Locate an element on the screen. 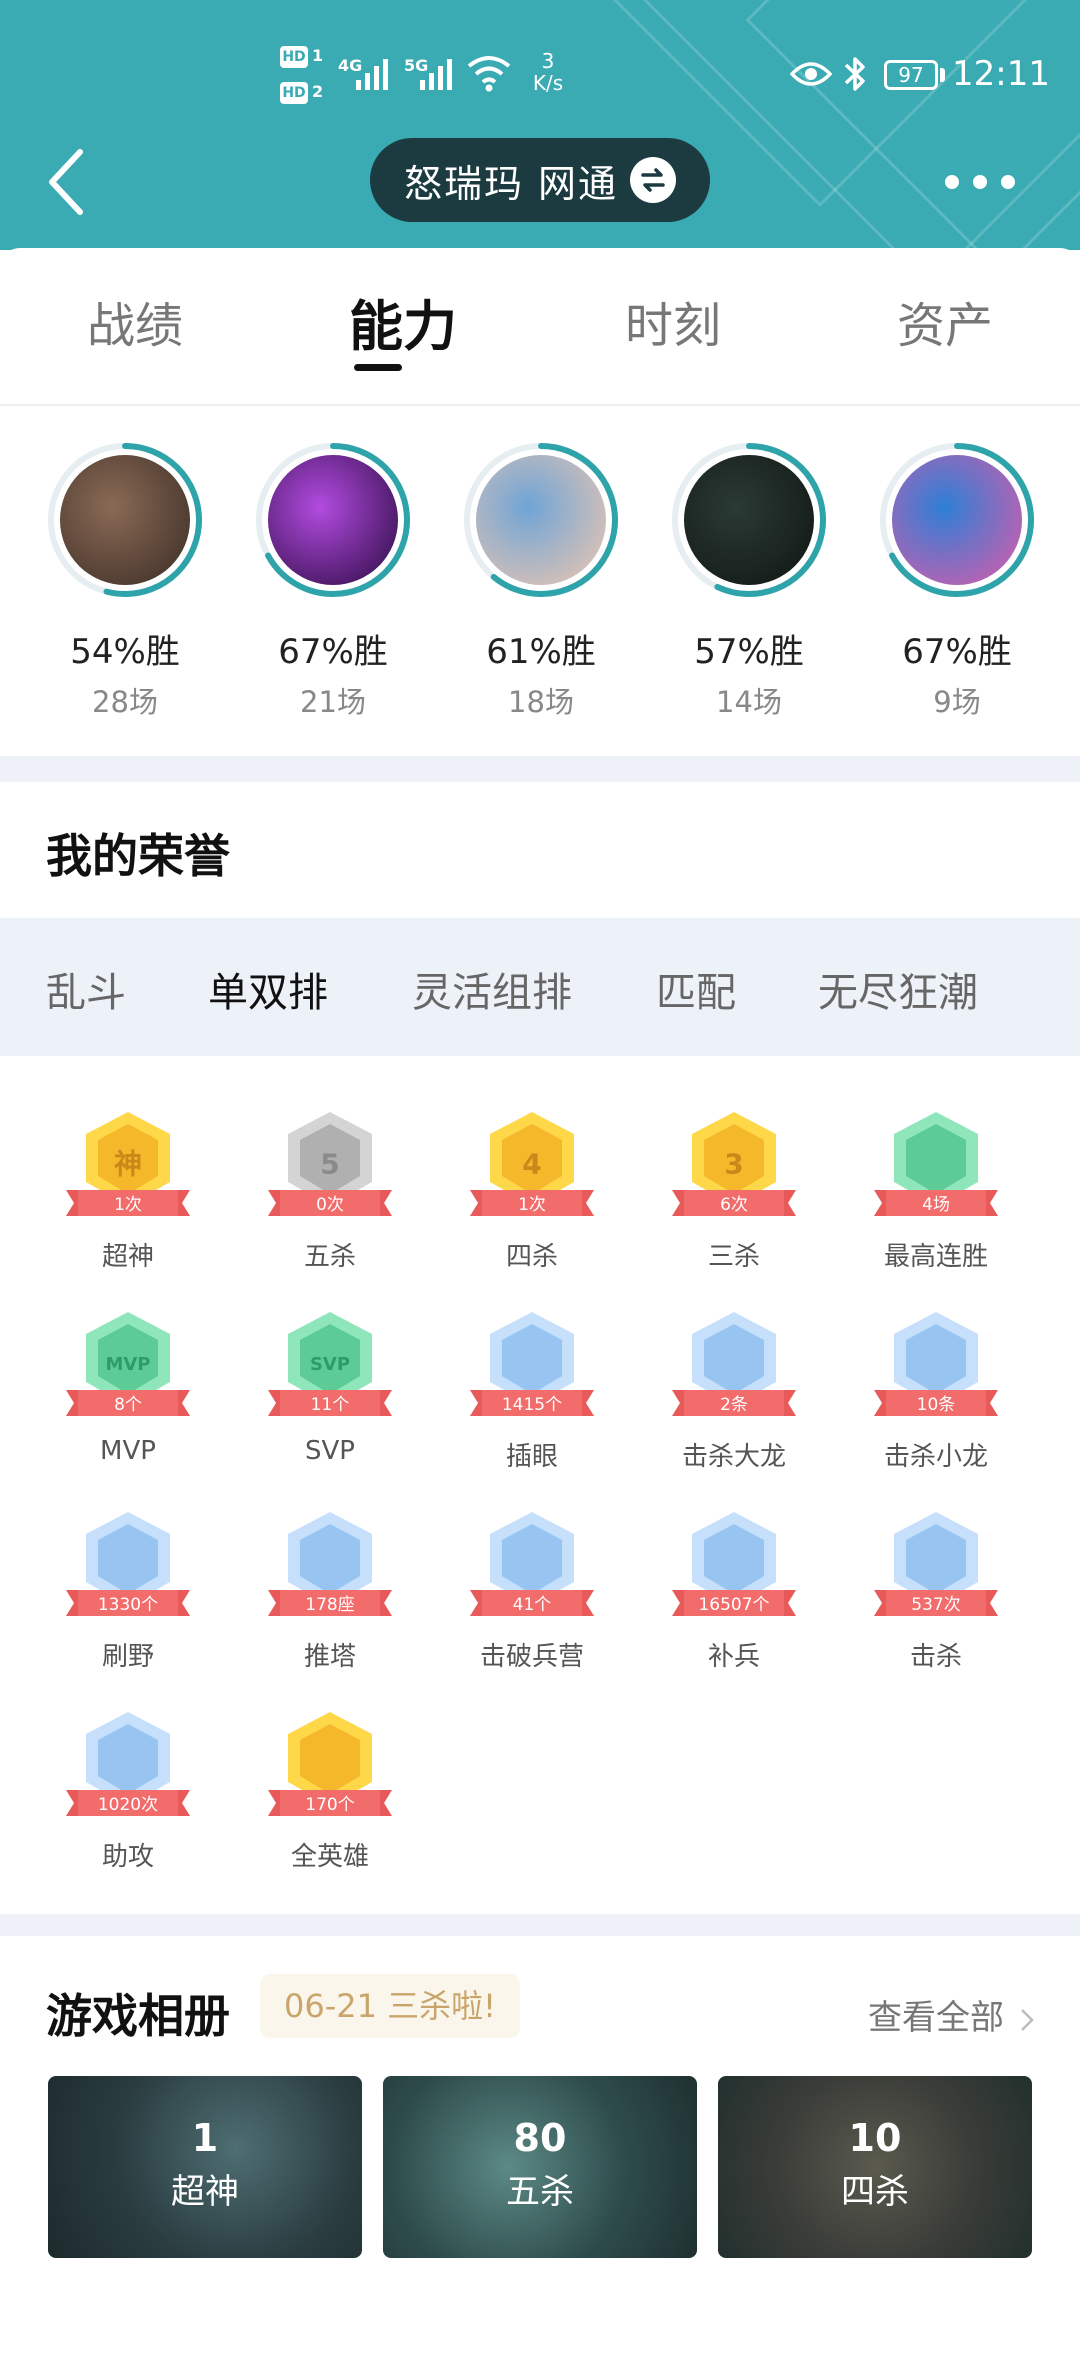  hero-games: 21场 is located at coordinates (333, 702).